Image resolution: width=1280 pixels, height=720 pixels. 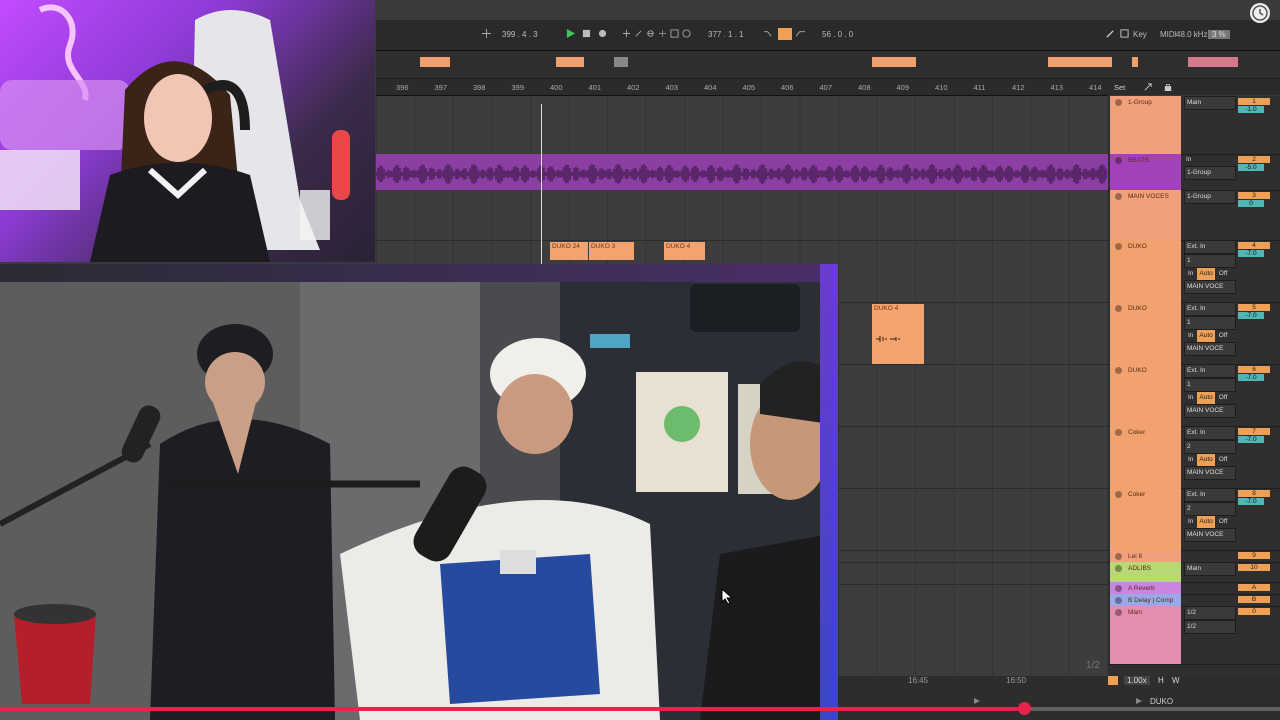 I want to click on track-activator: 3, so click(x=1254, y=195).